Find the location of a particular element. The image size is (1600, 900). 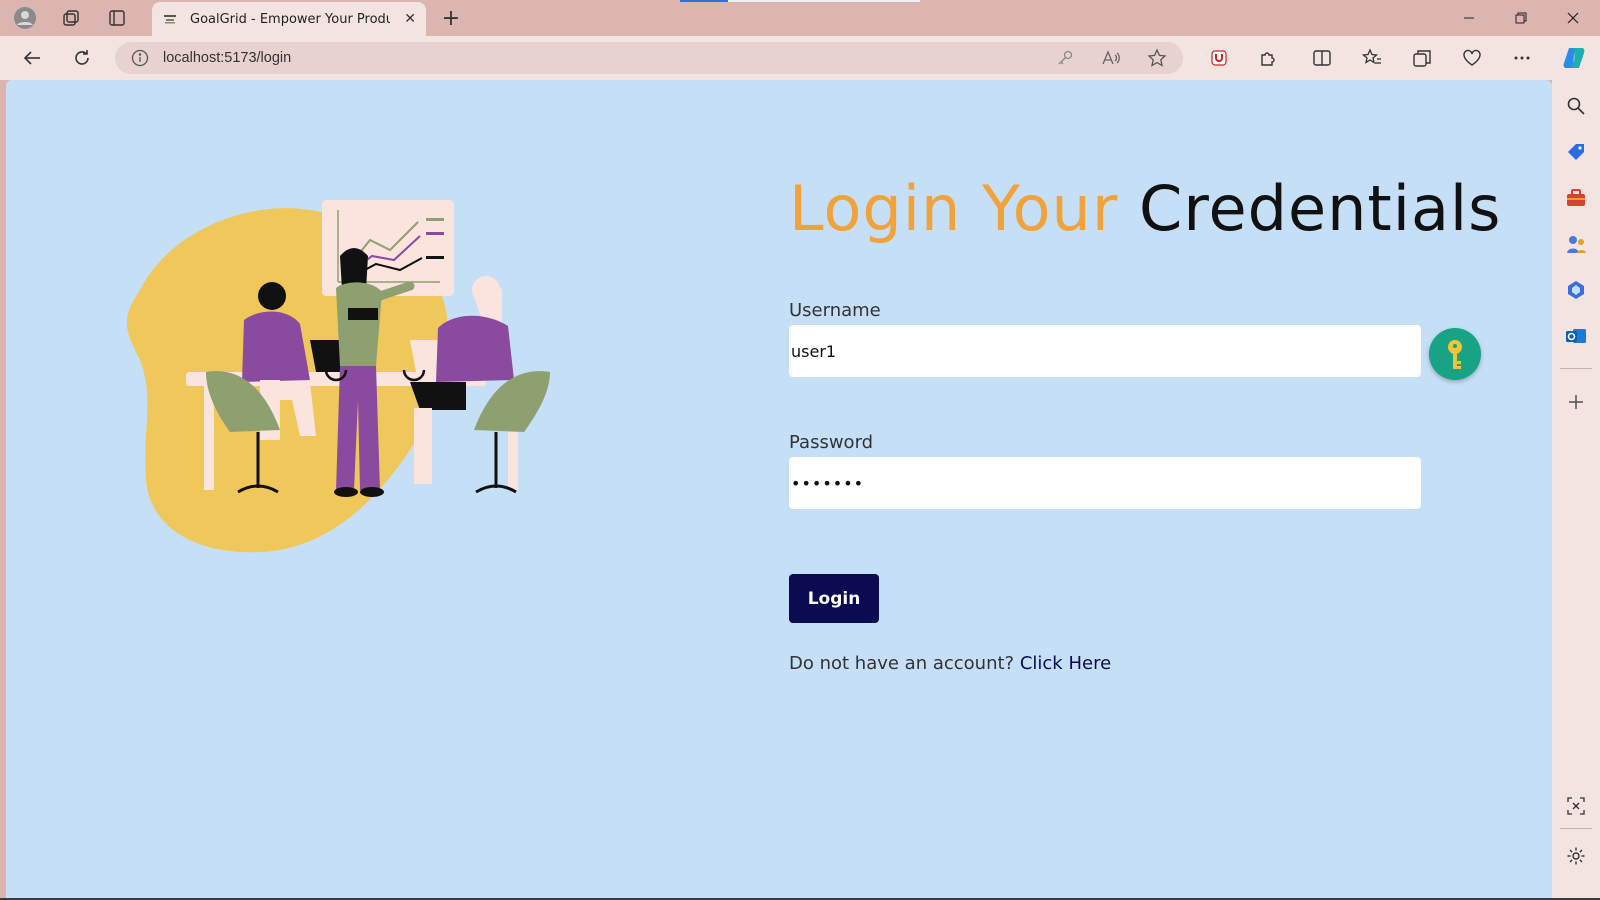

signup-prompt: Do not have an account? Click Here is located at coordinates (950, 663).